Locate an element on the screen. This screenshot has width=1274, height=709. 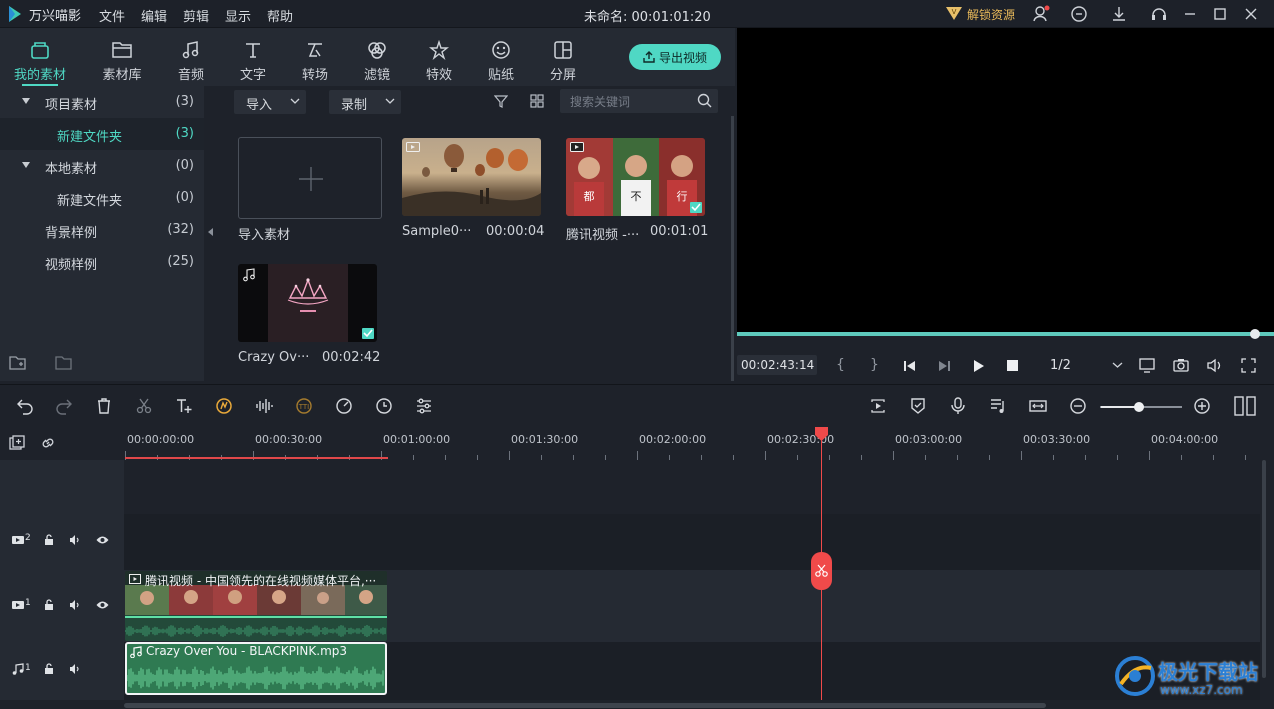
render-preview-icon is located at coordinates (879, 407).